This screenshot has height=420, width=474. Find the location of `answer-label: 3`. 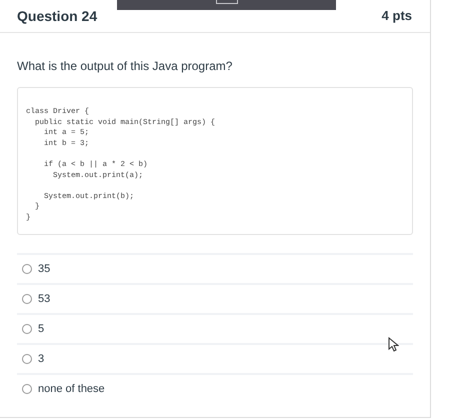

answer-label: 3 is located at coordinates (41, 359).